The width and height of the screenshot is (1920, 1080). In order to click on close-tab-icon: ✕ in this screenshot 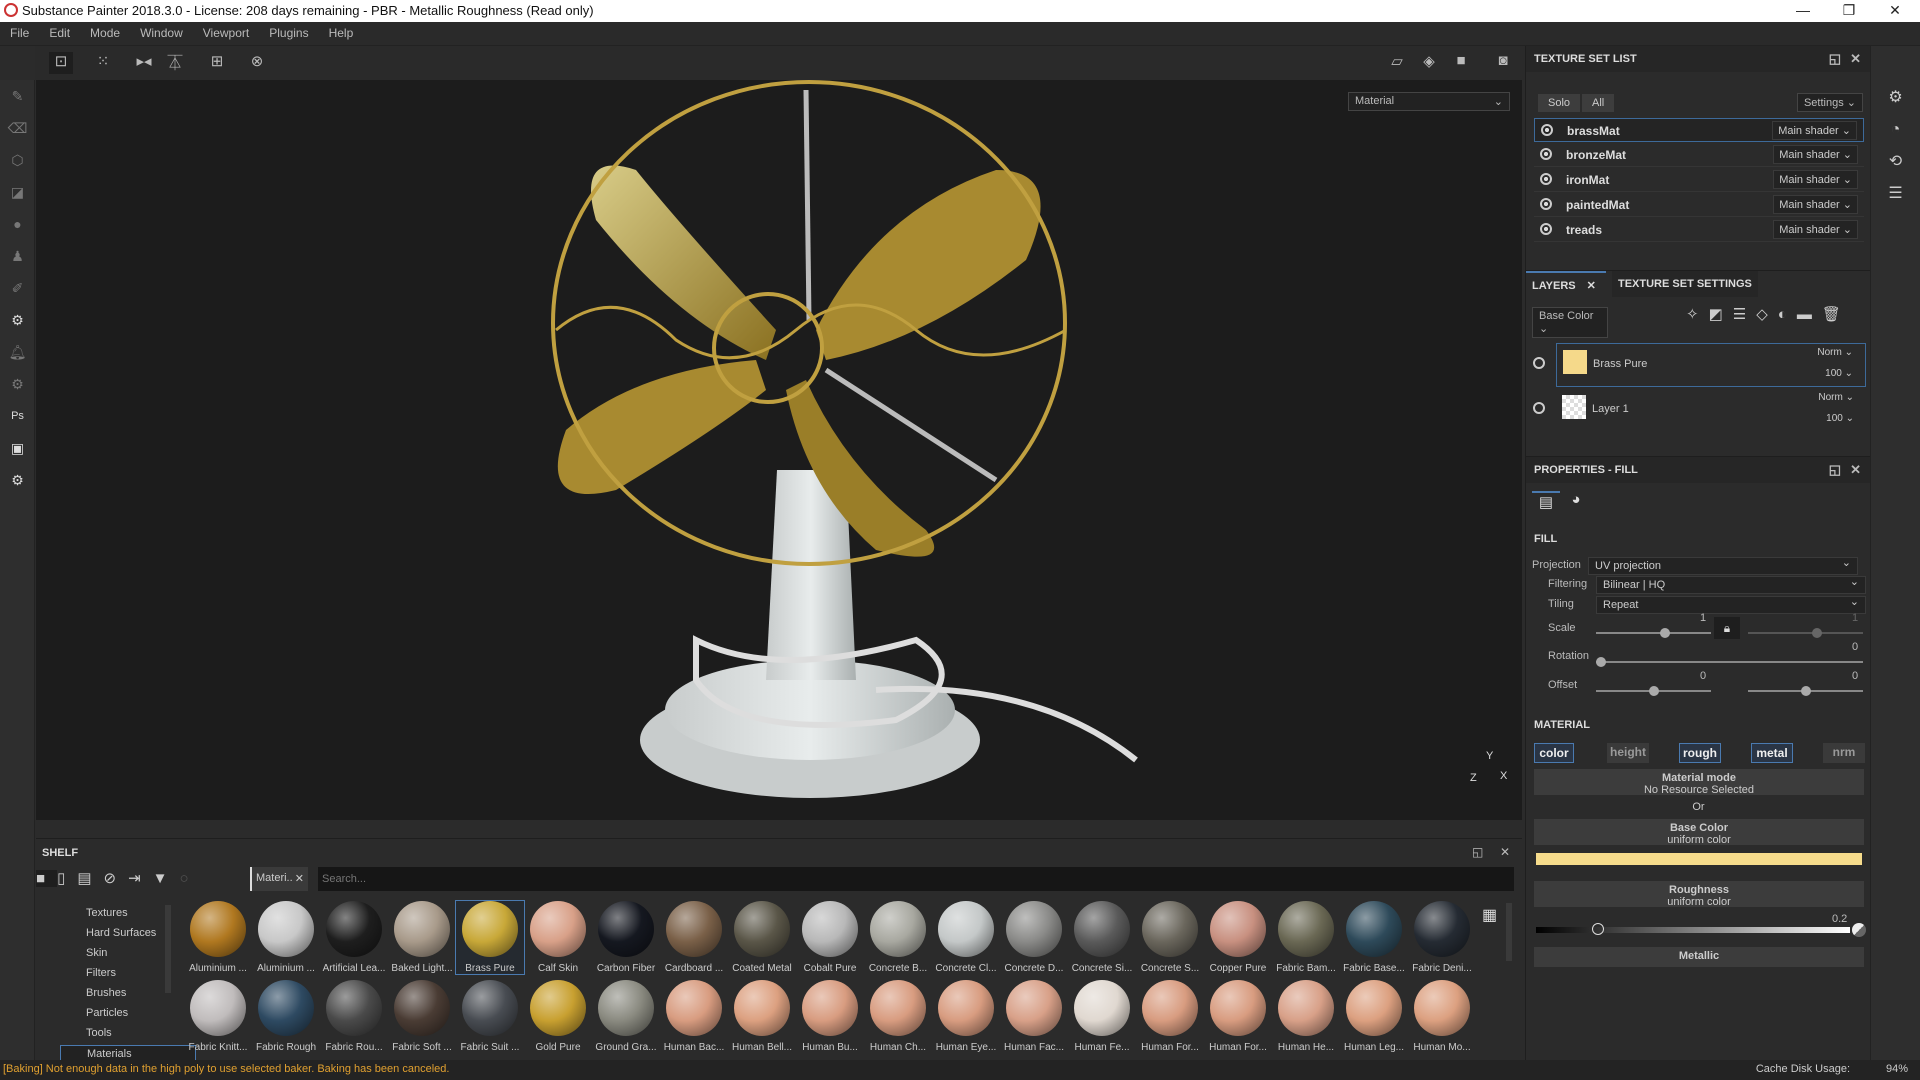, I will do `click(1591, 286)`.